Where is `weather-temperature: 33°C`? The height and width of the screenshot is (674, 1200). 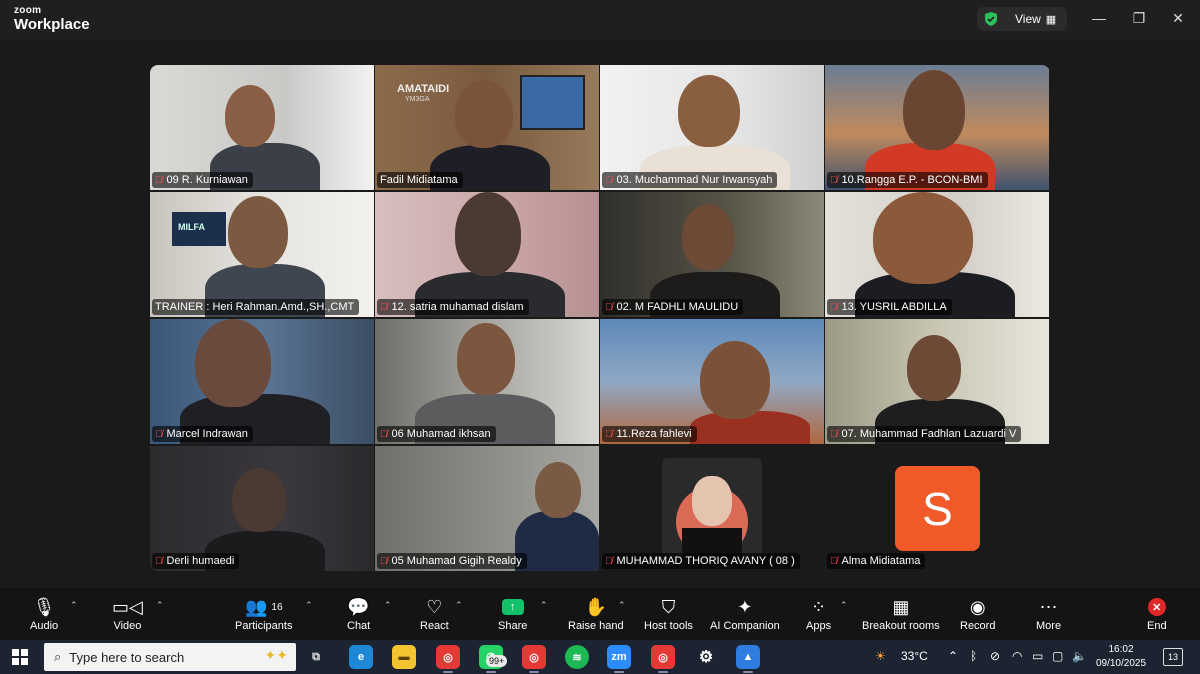 weather-temperature: 33°C is located at coordinates (914, 656).